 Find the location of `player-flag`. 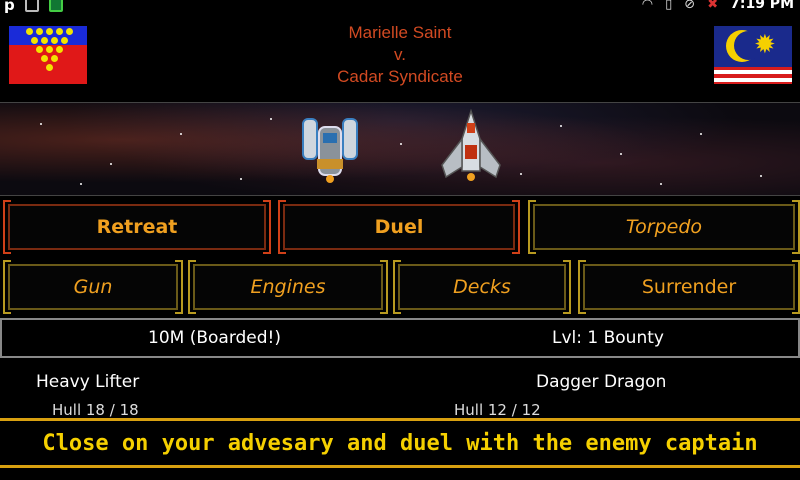

player-flag is located at coordinates (48, 55).